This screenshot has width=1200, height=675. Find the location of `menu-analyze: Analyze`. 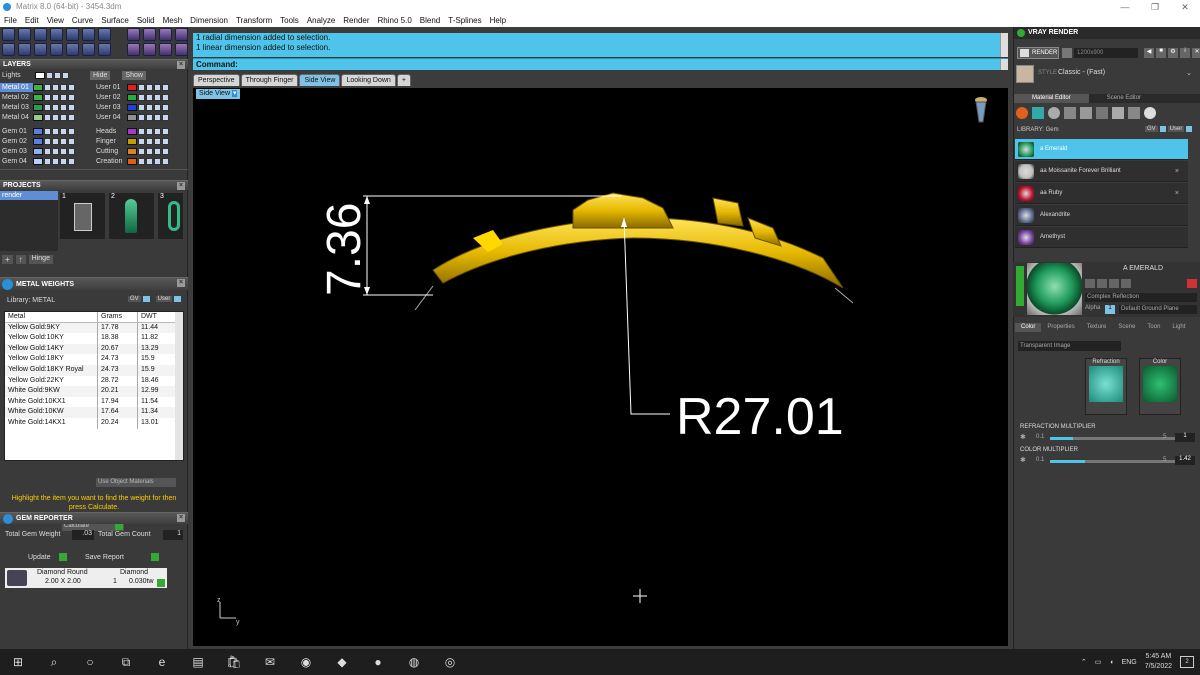

menu-analyze: Analyze is located at coordinates (321, 20).